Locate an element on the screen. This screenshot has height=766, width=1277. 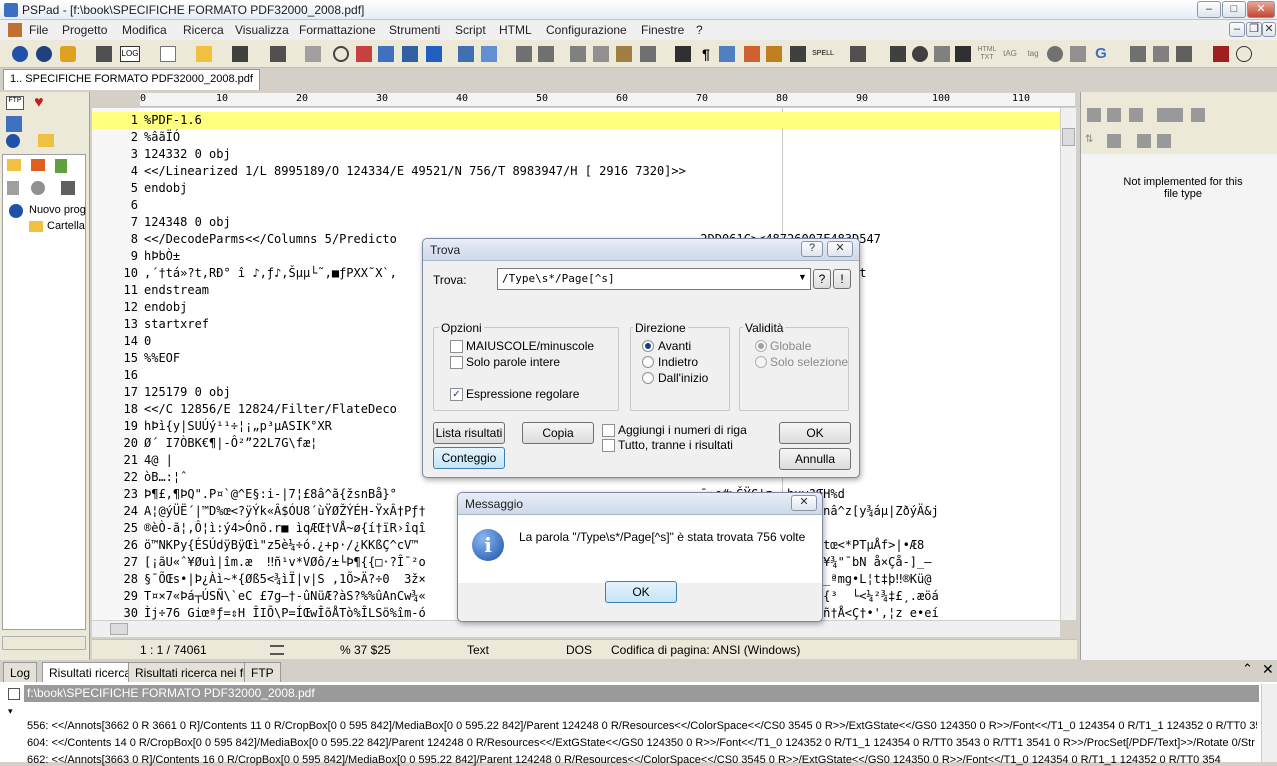
favorites-icon: ♥ is located at coordinates (39, 103).